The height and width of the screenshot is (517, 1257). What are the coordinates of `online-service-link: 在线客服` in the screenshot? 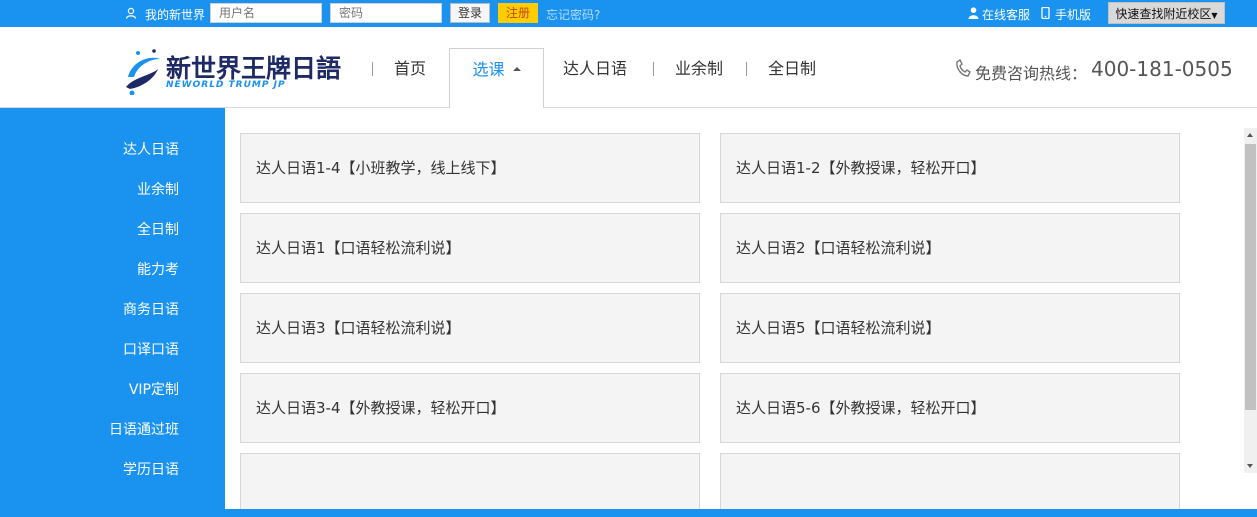 It's located at (1006, 14).